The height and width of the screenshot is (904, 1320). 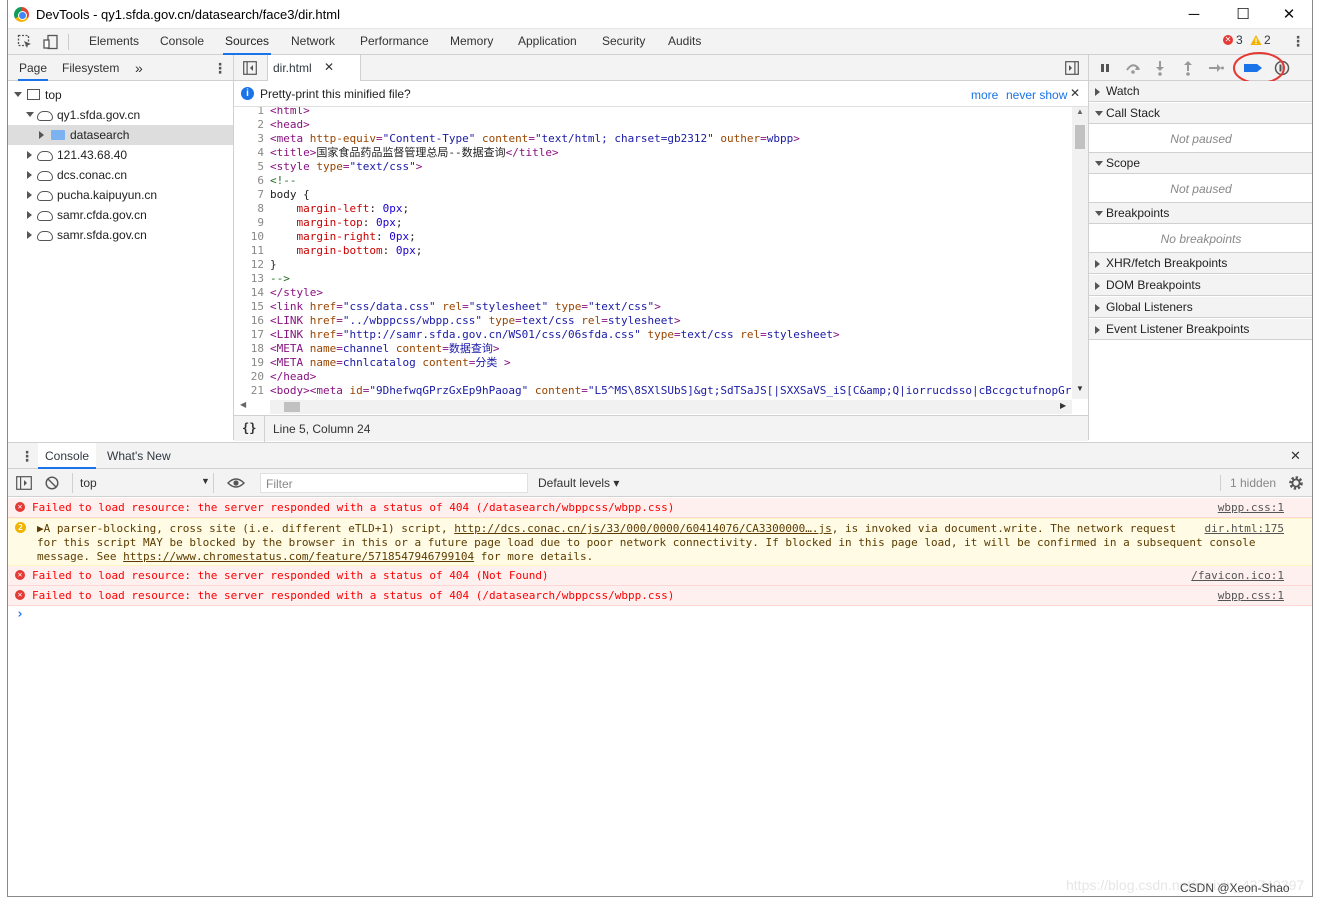 I want to click on never-show-link: never show, so click(x=1036, y=95).